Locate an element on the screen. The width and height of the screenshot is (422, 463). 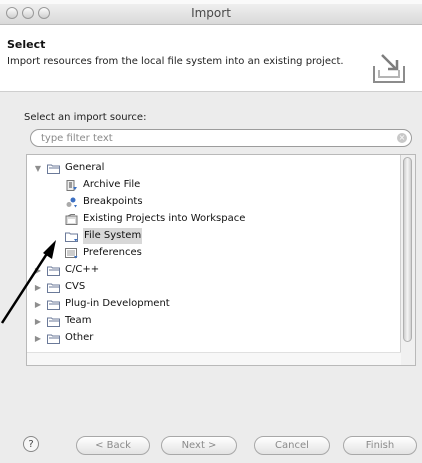
next-button: Next > is located at coordinates (199, 445).